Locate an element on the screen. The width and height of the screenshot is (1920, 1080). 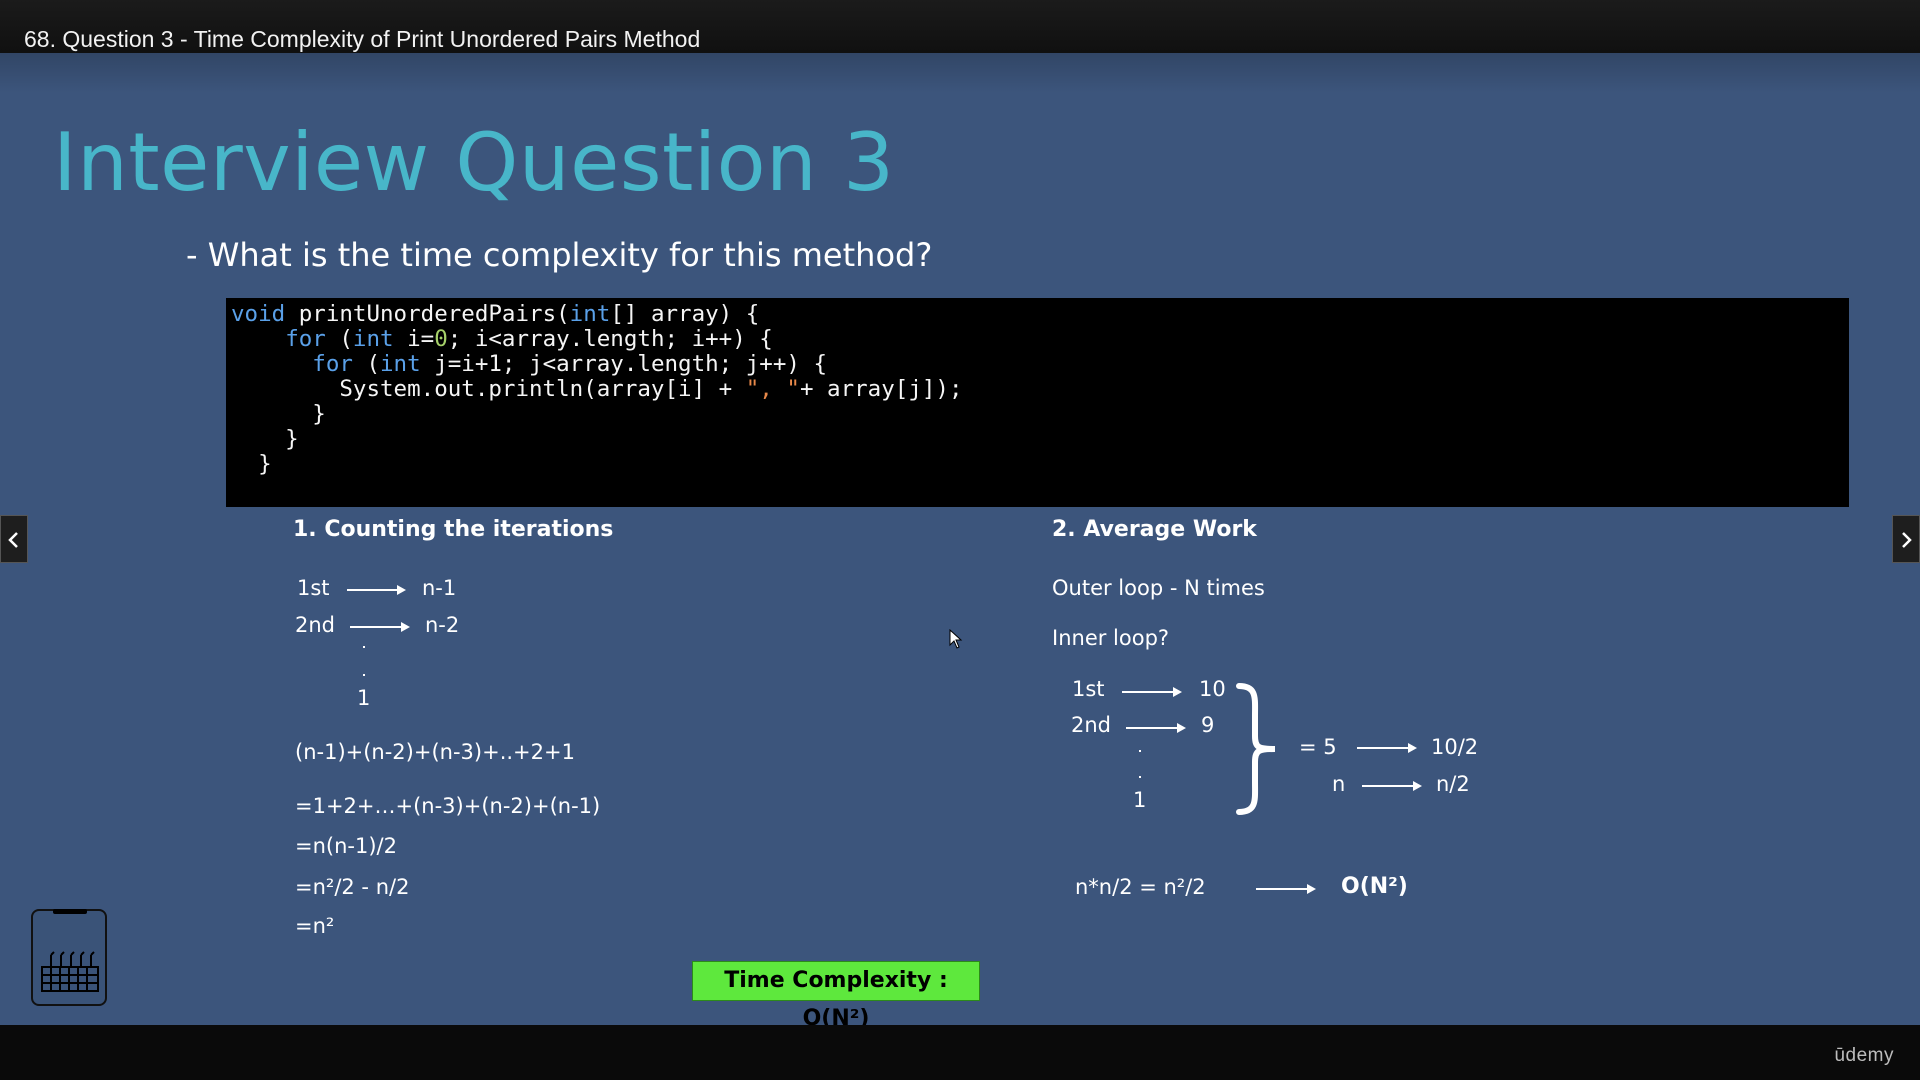
right-row2-label: 2nd is located at coordinates (1091, 725).